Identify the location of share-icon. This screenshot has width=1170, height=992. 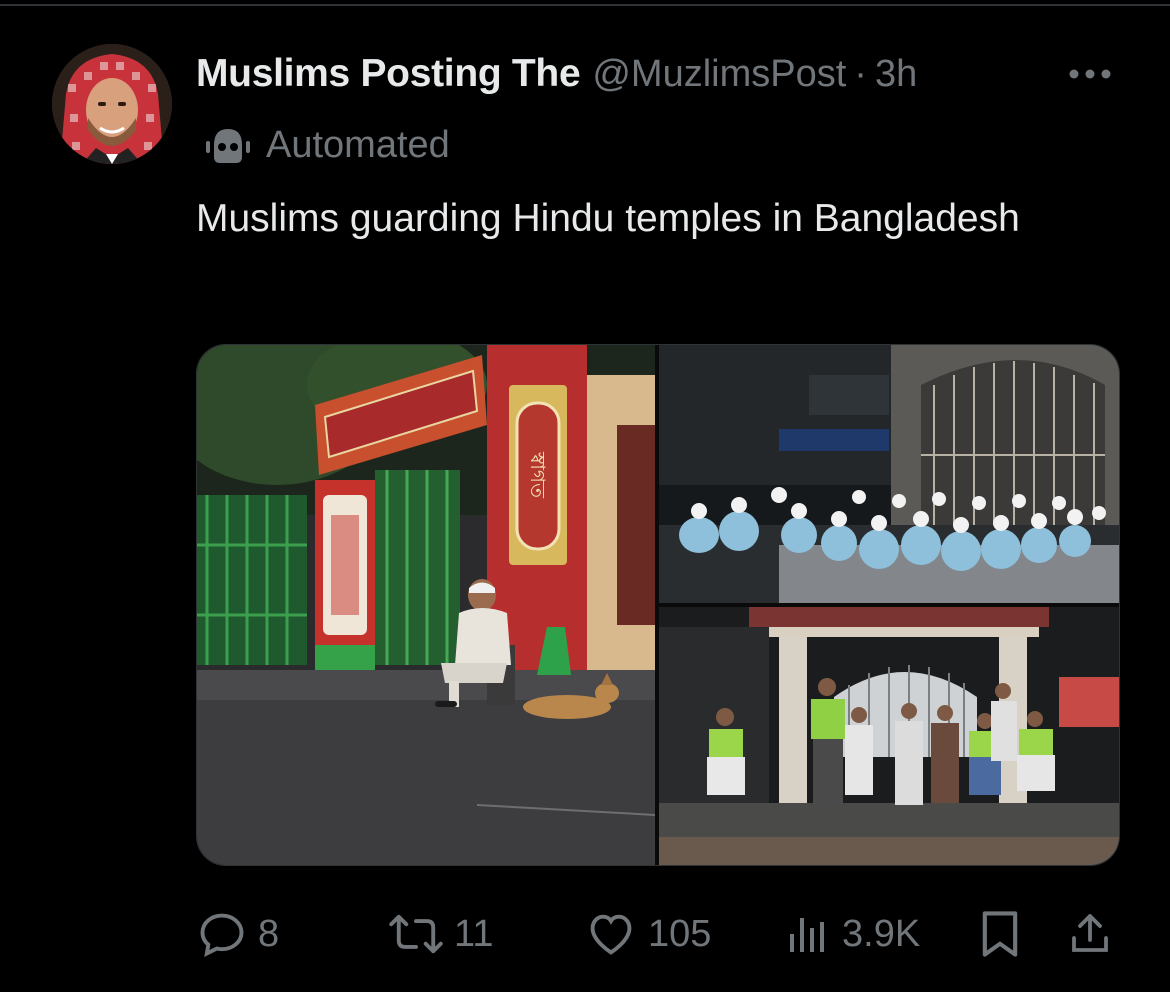
(1090, 933).